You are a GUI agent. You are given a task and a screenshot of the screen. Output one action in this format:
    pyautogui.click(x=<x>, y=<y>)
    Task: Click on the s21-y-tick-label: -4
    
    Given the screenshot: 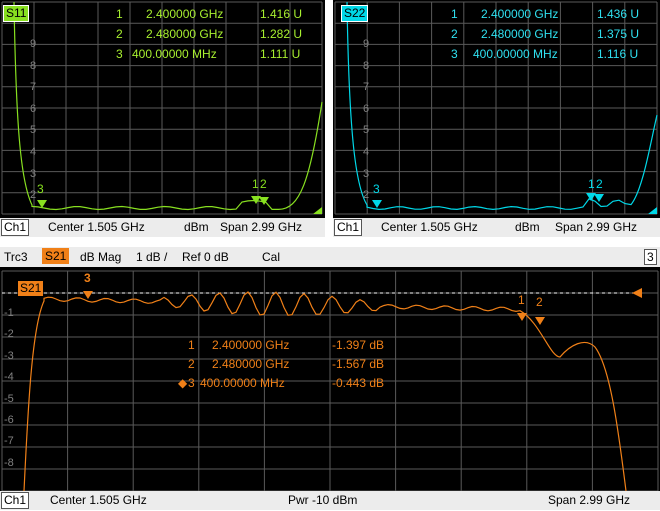 What is the action you would take?
    pyautogui.click(x=9, y=377)
    